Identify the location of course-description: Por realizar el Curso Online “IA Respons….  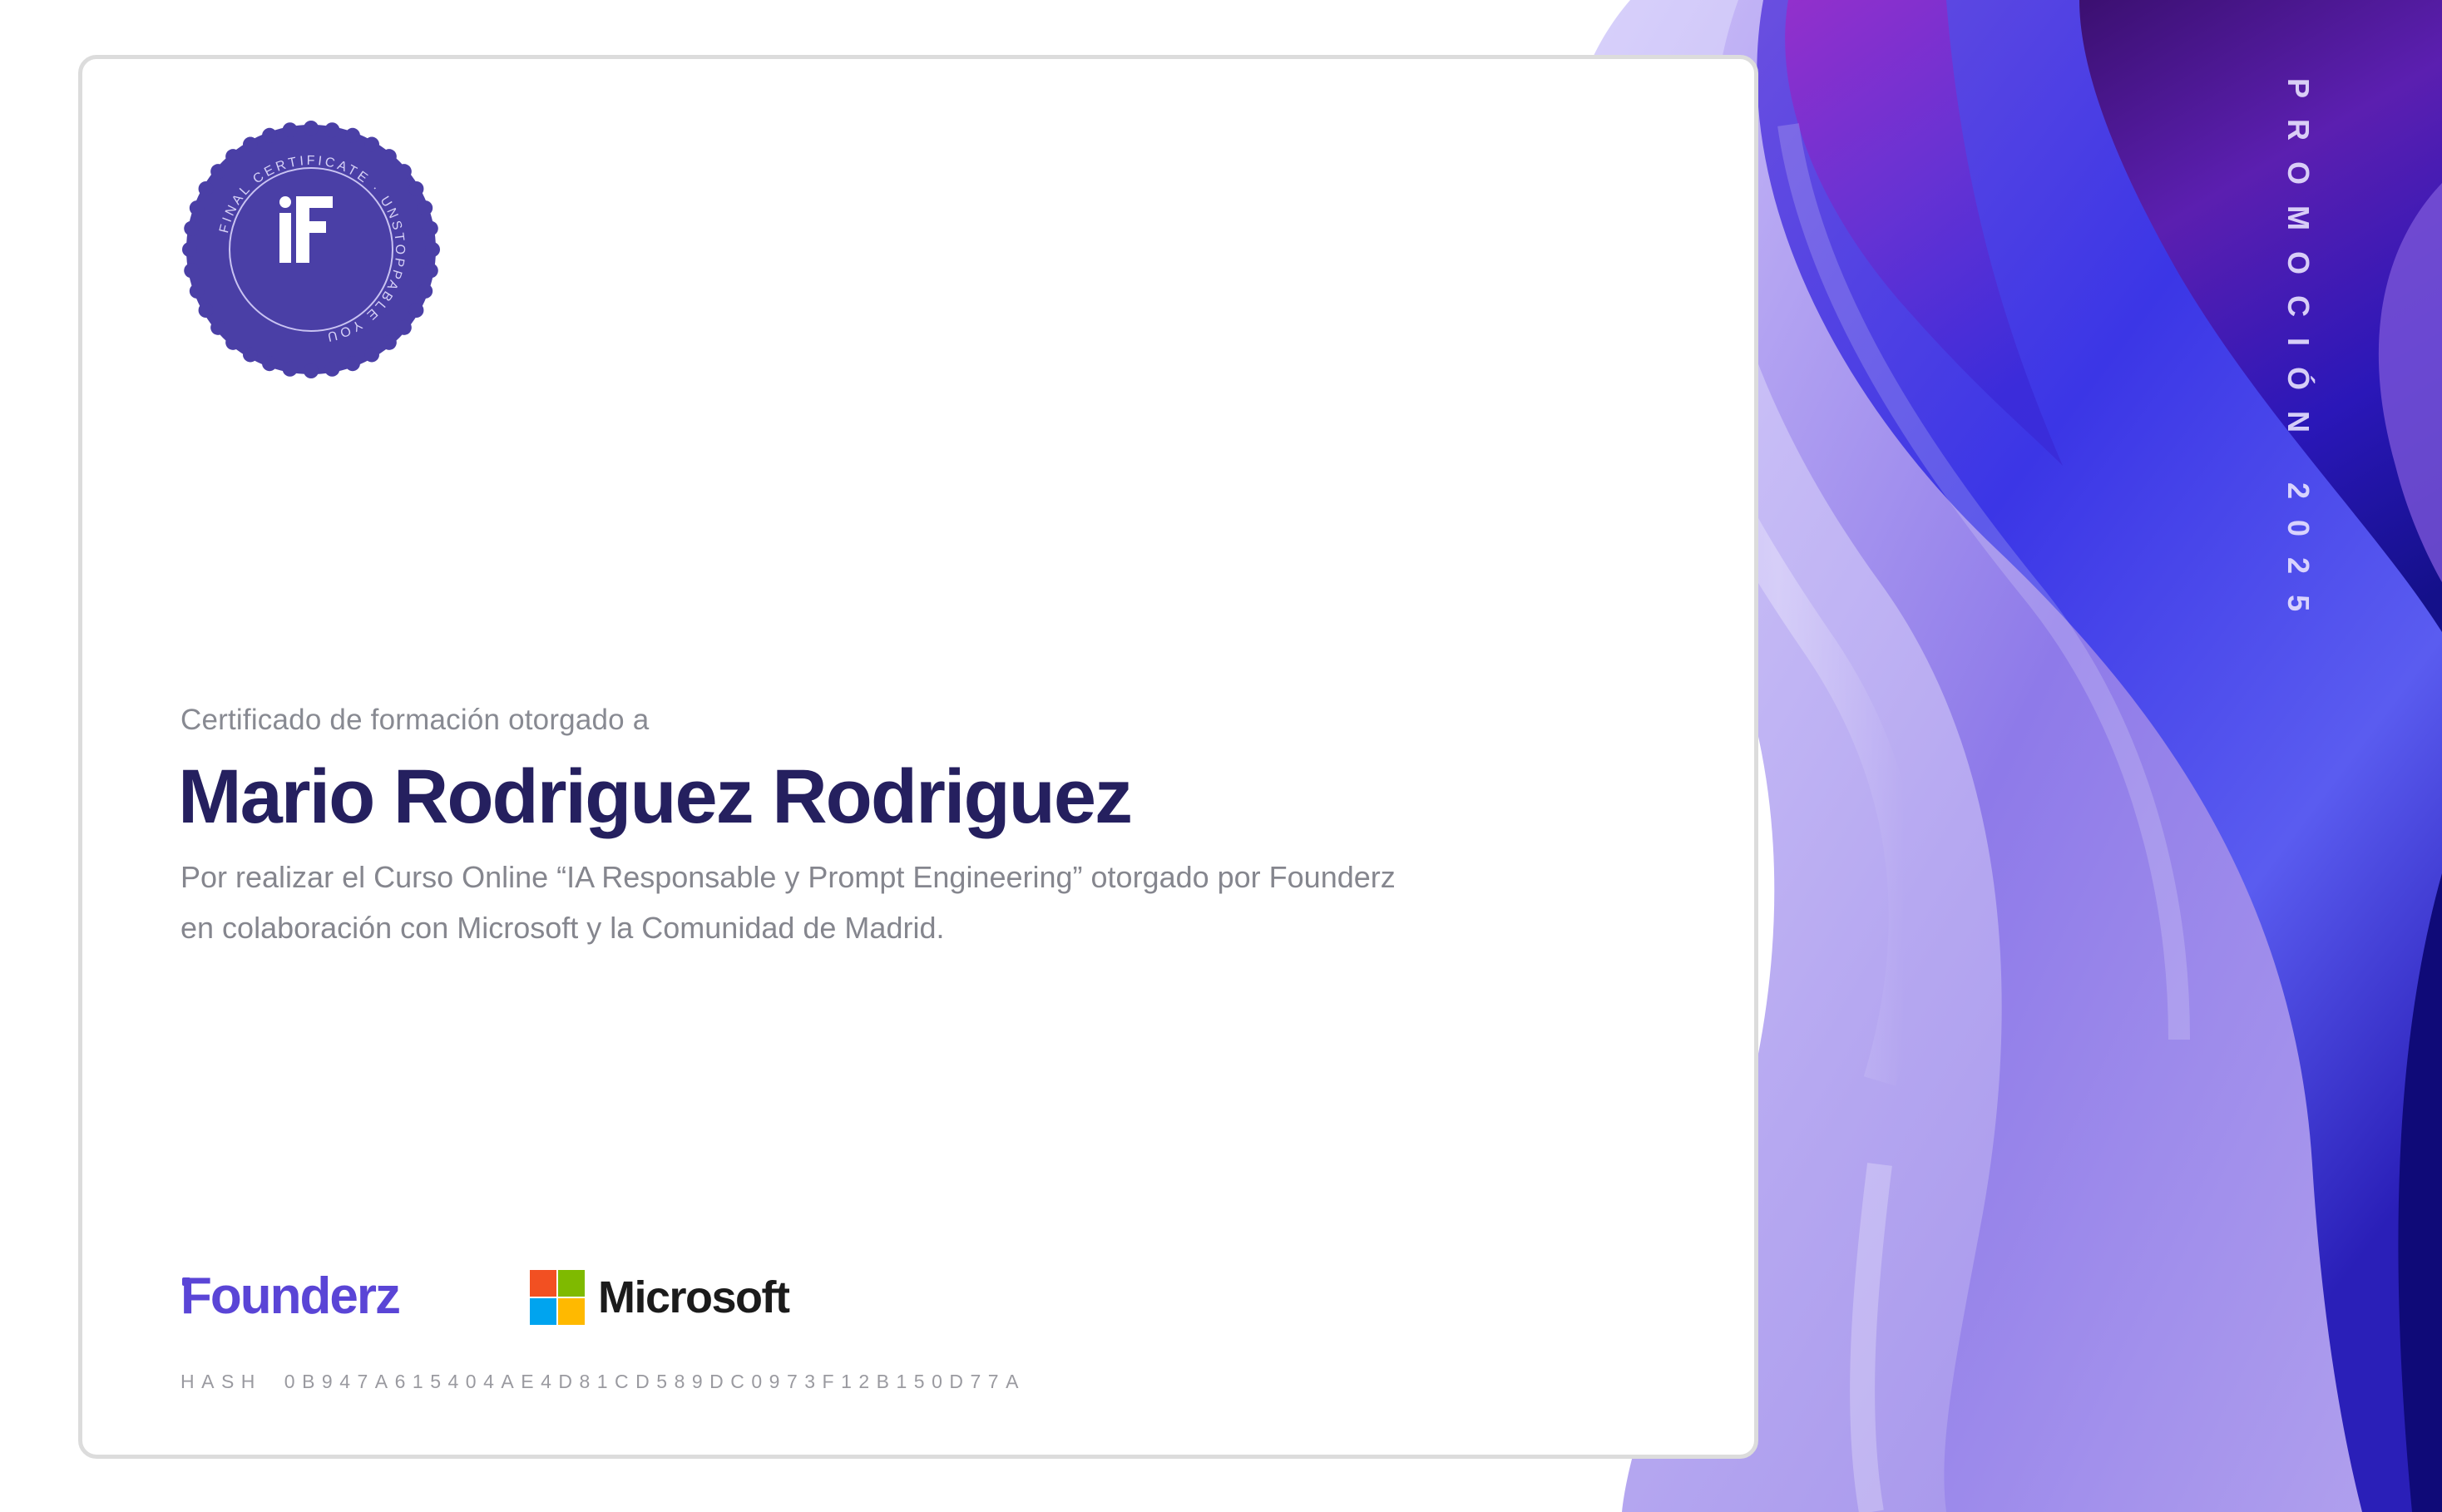
(788, 902).